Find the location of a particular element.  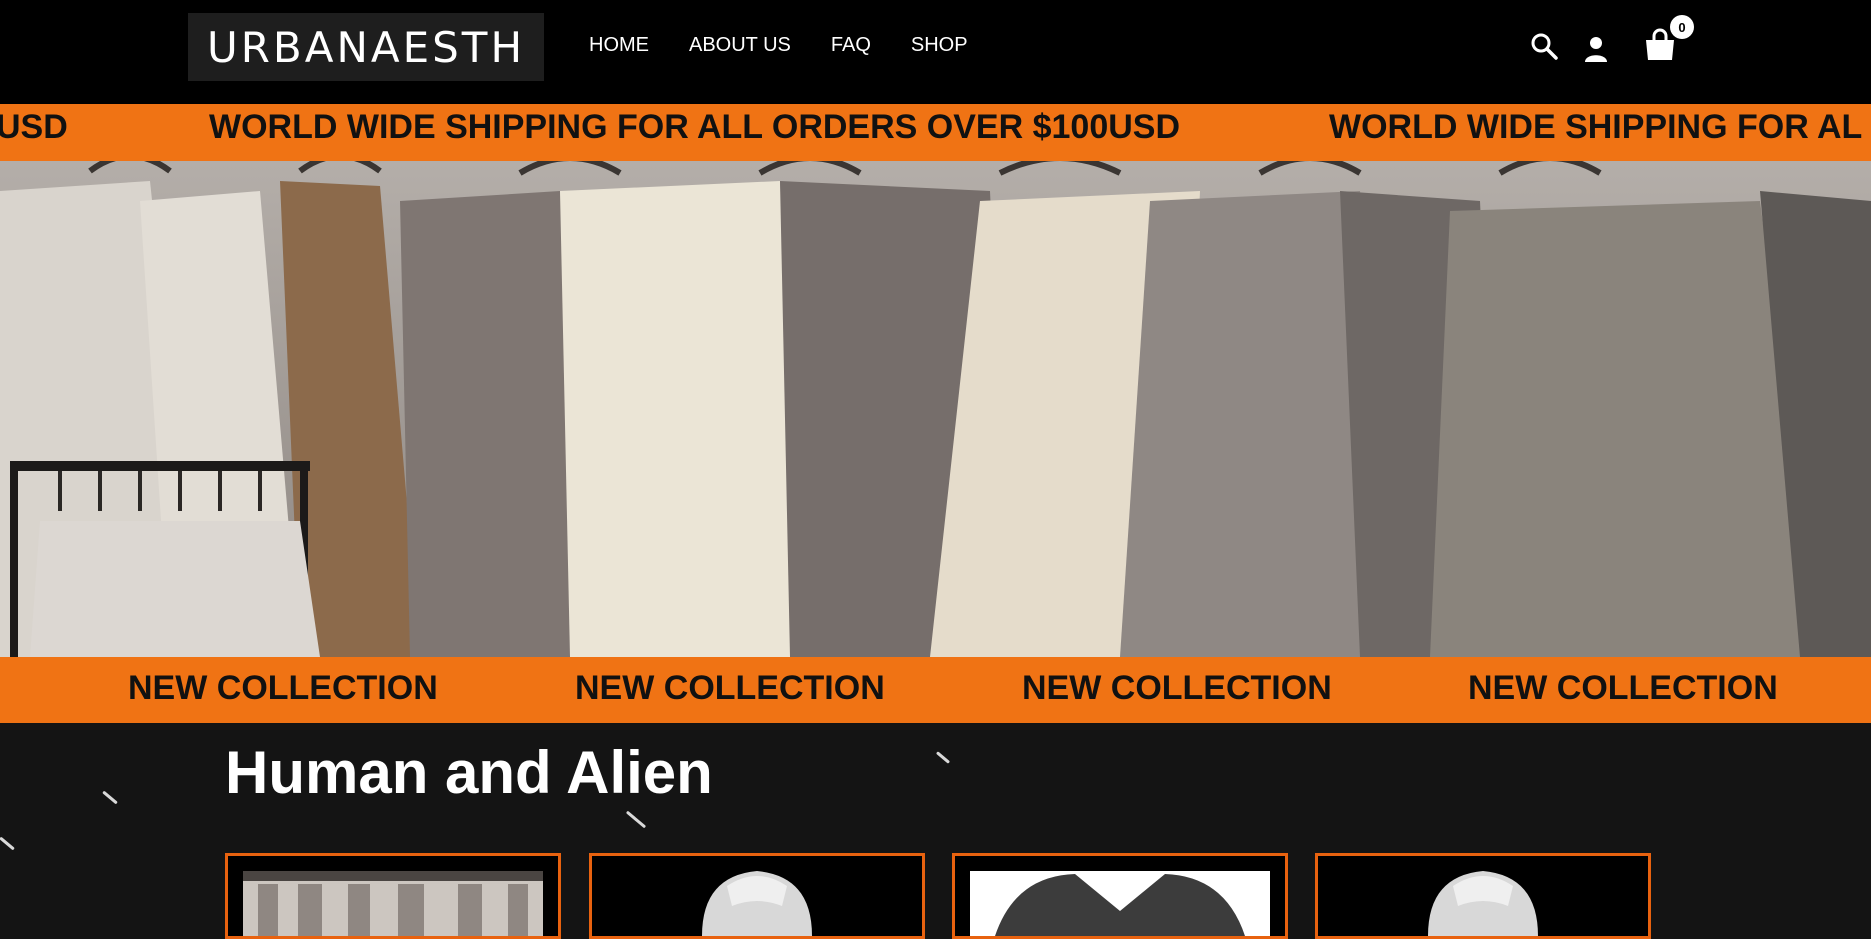

nav-home: HOME is located at coordinates (619, 45).